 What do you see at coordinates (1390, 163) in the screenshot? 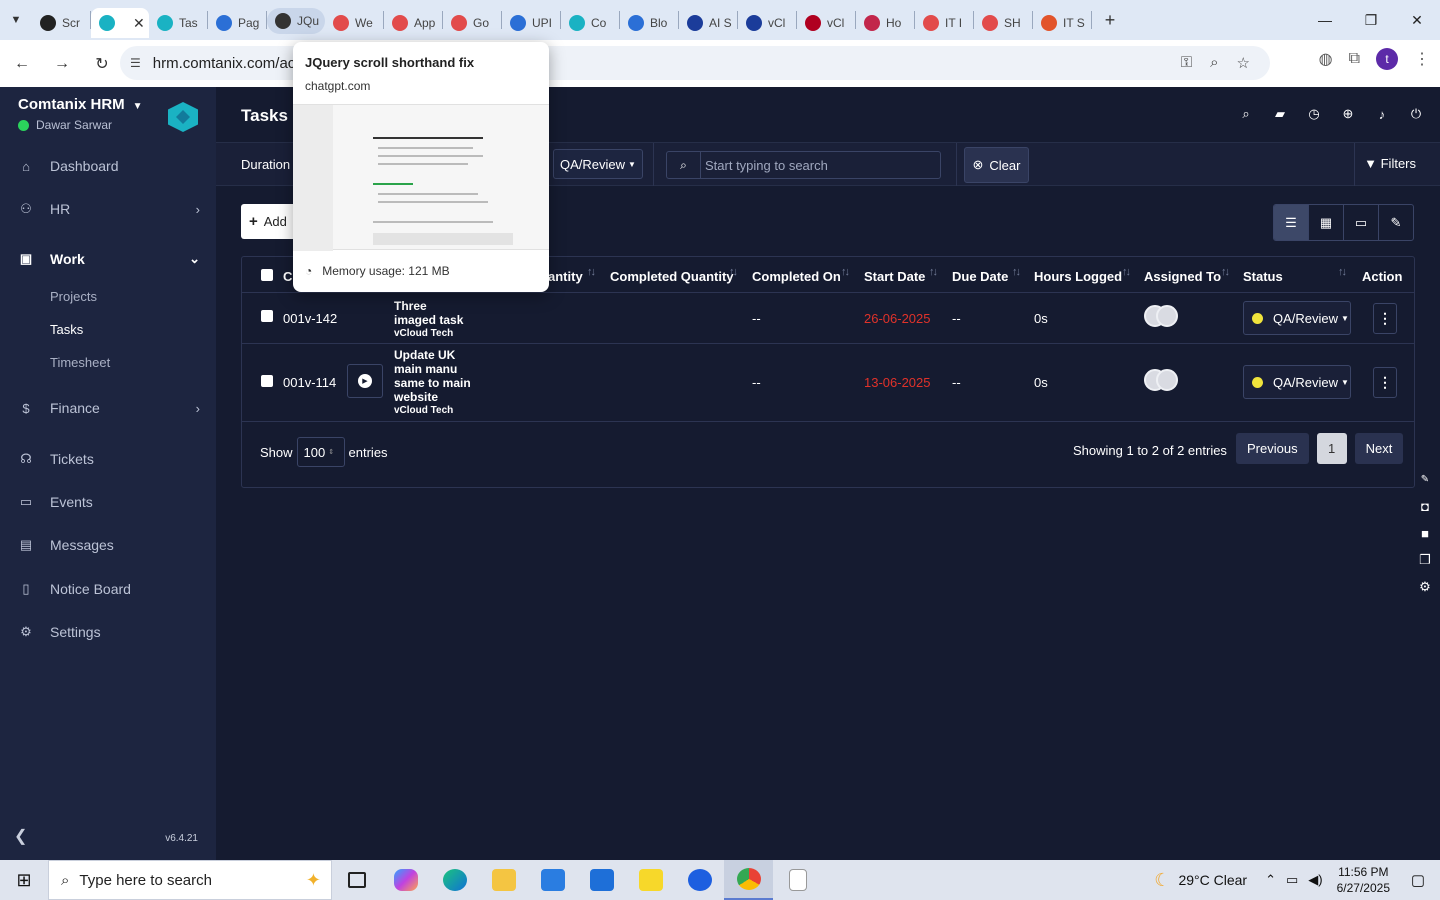
I see `filters-button: ▼ Filters` at bounding box center [1390, 163].